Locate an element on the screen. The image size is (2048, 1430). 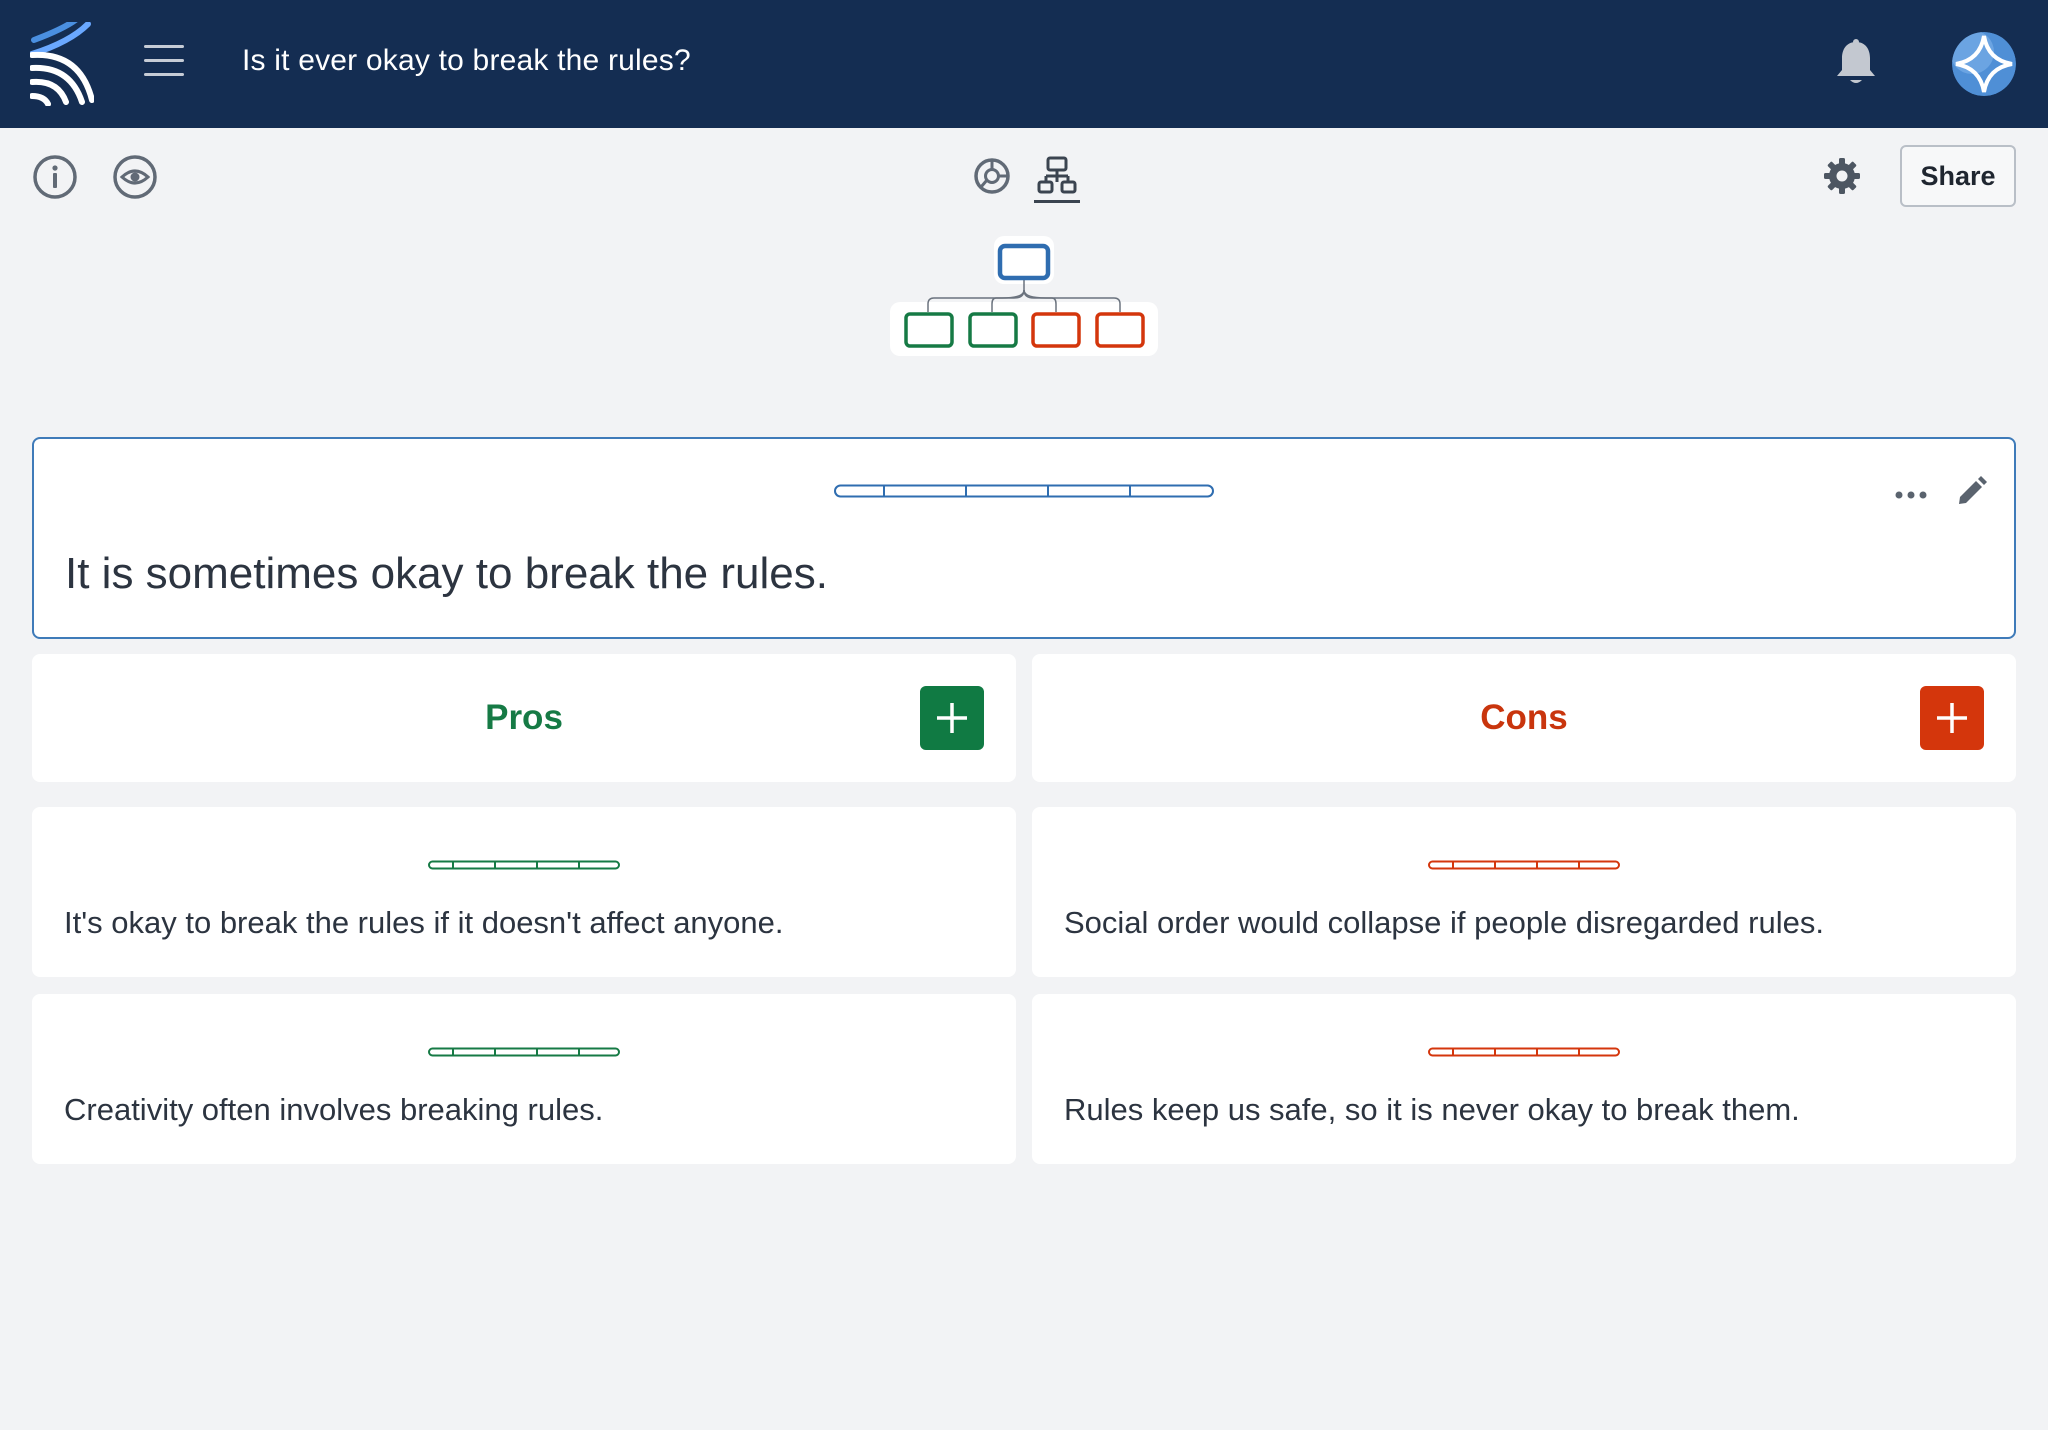
bell-icon is located at coordinates (1856, 63).